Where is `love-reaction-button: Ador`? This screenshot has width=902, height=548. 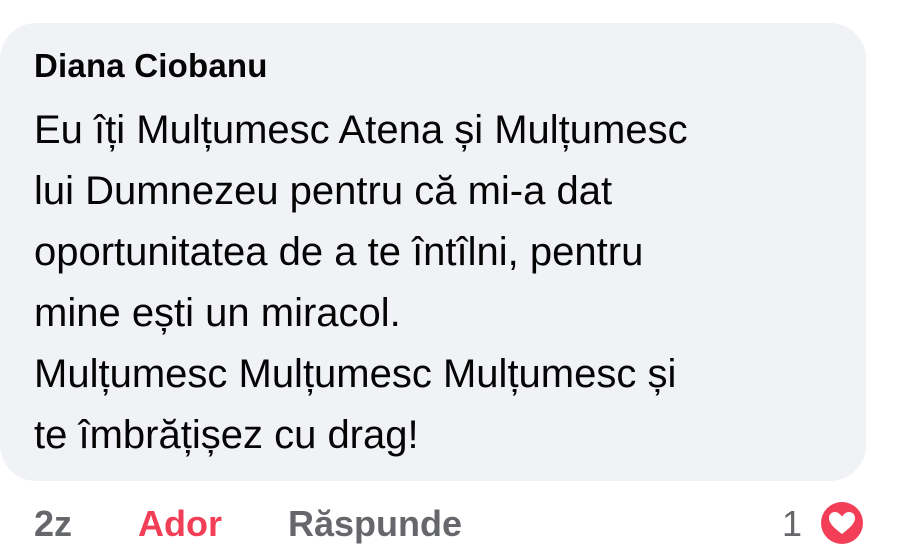
love-reaction-button: Ador is located at coordinates (180, 524).